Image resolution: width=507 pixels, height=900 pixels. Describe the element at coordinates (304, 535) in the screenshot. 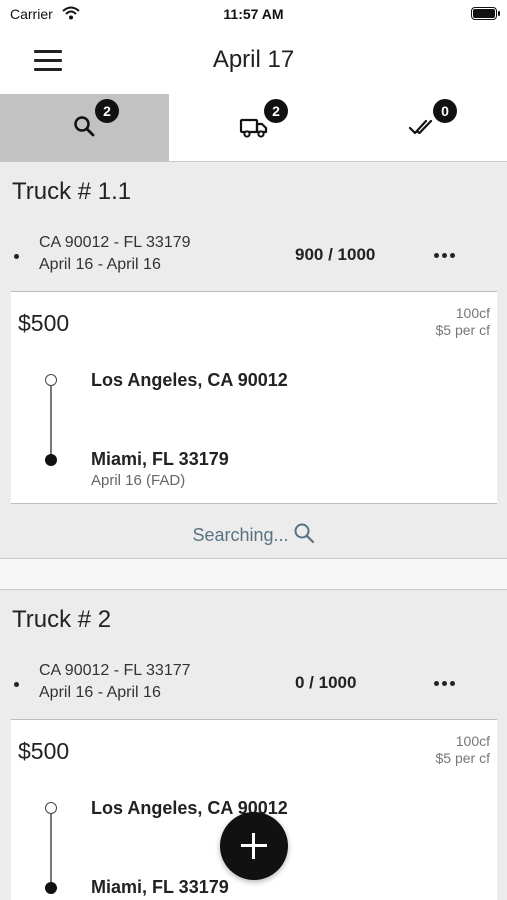

I see `search-icon` at that location.